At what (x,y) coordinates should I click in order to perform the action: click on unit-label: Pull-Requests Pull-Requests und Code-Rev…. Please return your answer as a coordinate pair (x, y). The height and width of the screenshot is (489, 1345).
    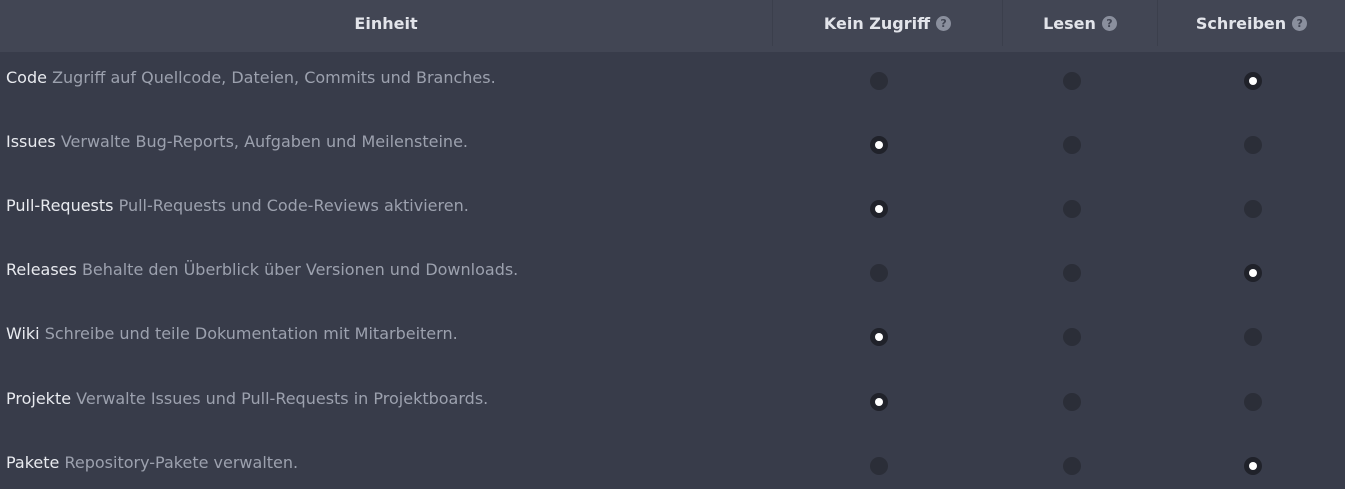
    Looking at the image, I should click on (237, 205).